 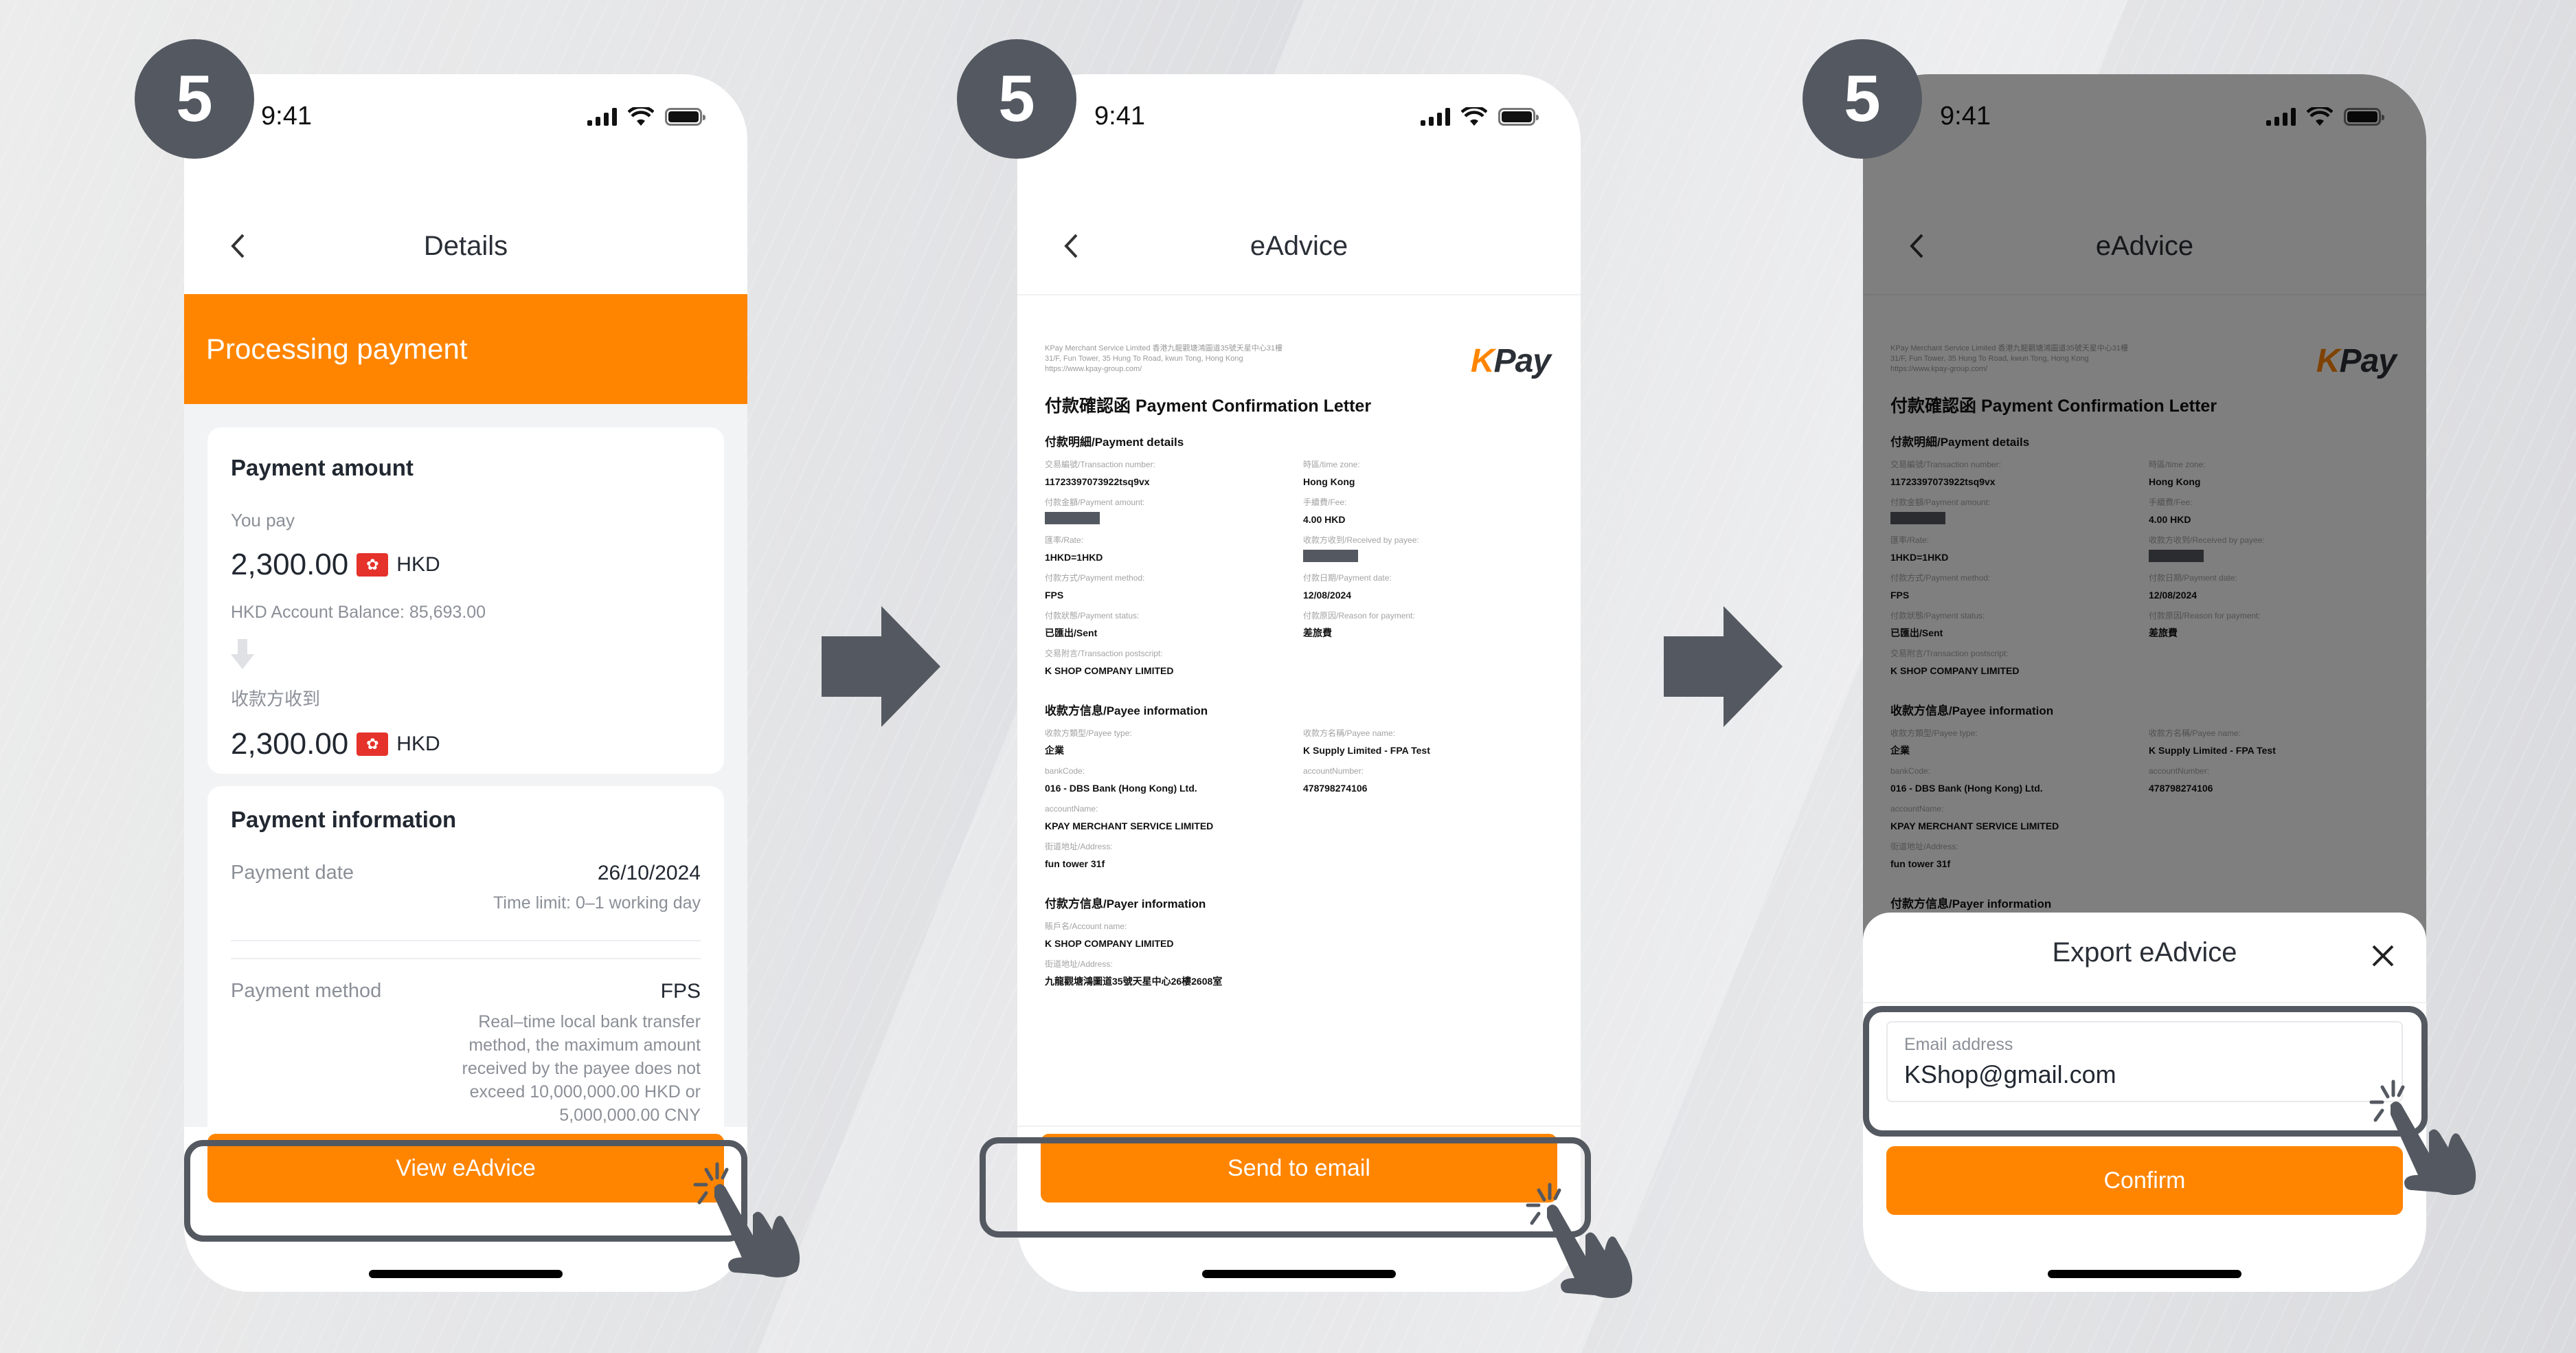 I want to click on field-label: 收款方類型/Payee type:, so click(x=1088, y=733).